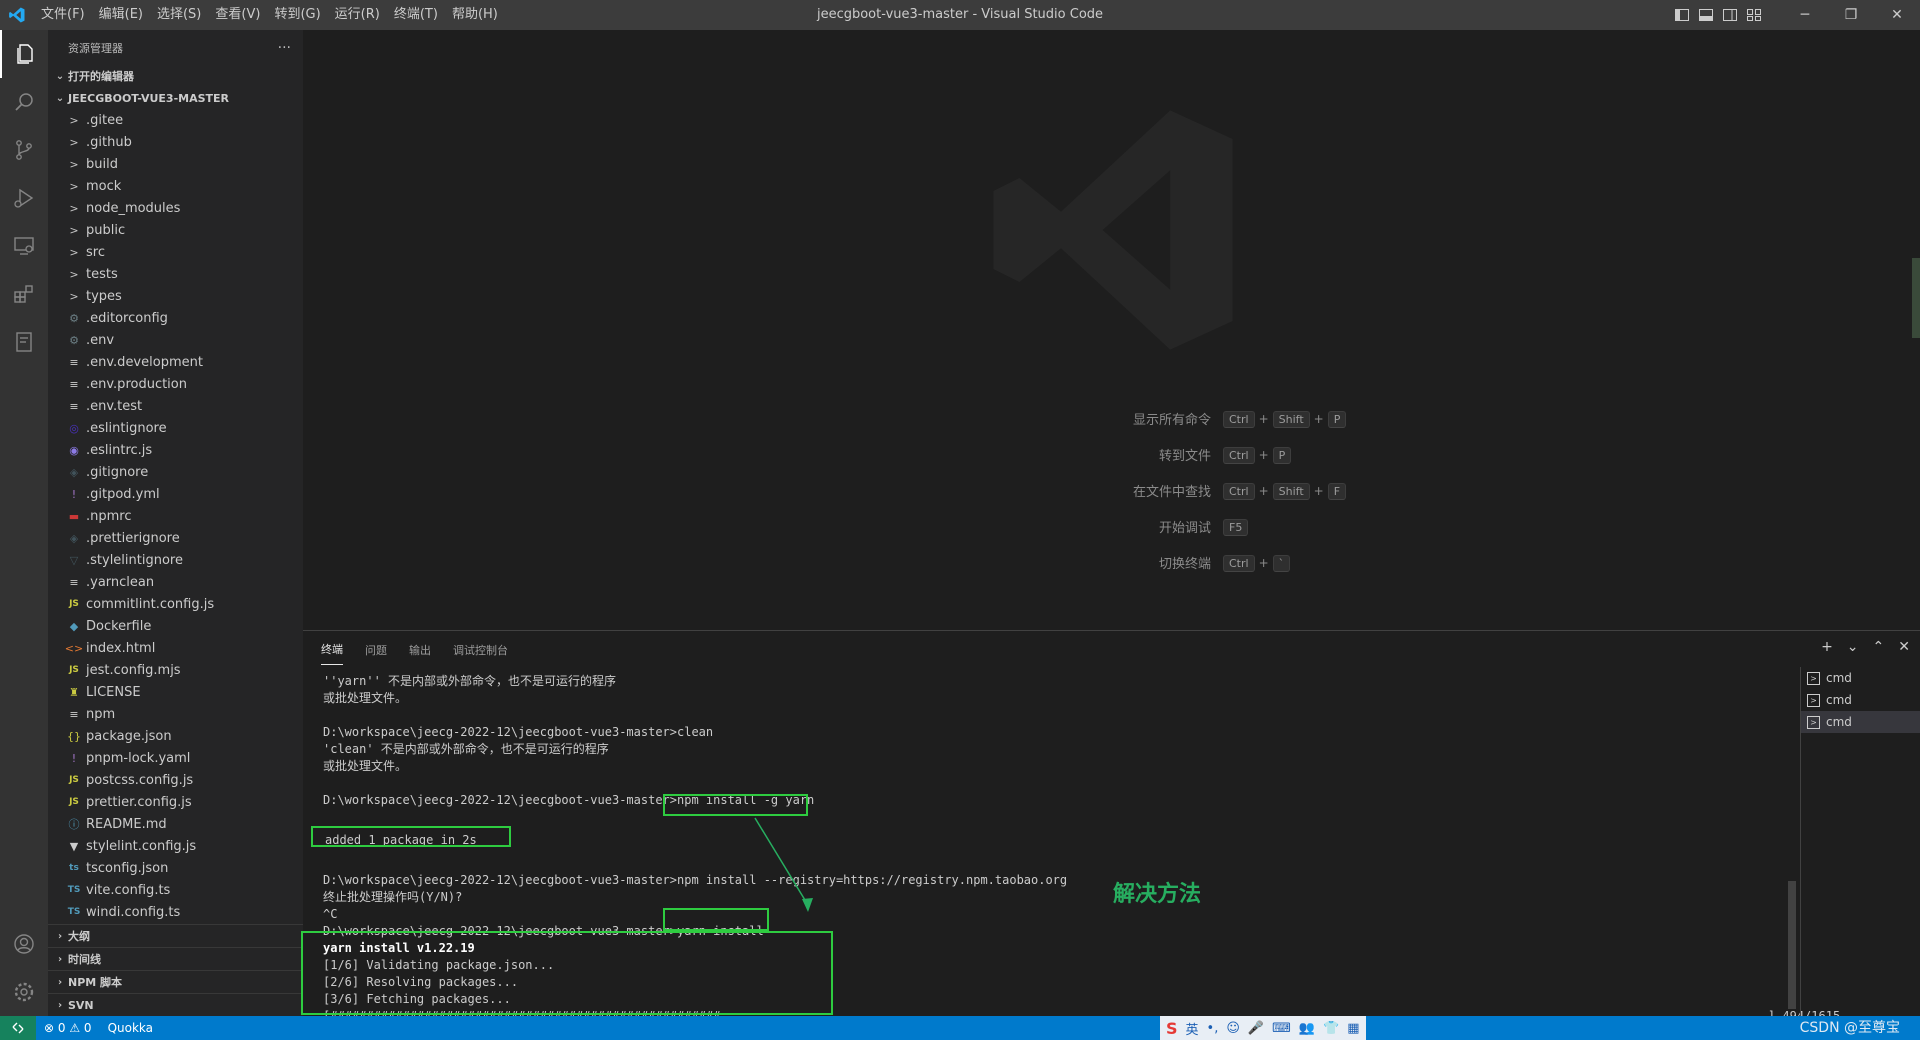 Image resolution: width=1920 pixels, height=1040 pixels. What do you see at coordinates (175, 670) in the screenshot?
I see `file-item: JS jest.config.mjs` at bounding box center [175, 670].